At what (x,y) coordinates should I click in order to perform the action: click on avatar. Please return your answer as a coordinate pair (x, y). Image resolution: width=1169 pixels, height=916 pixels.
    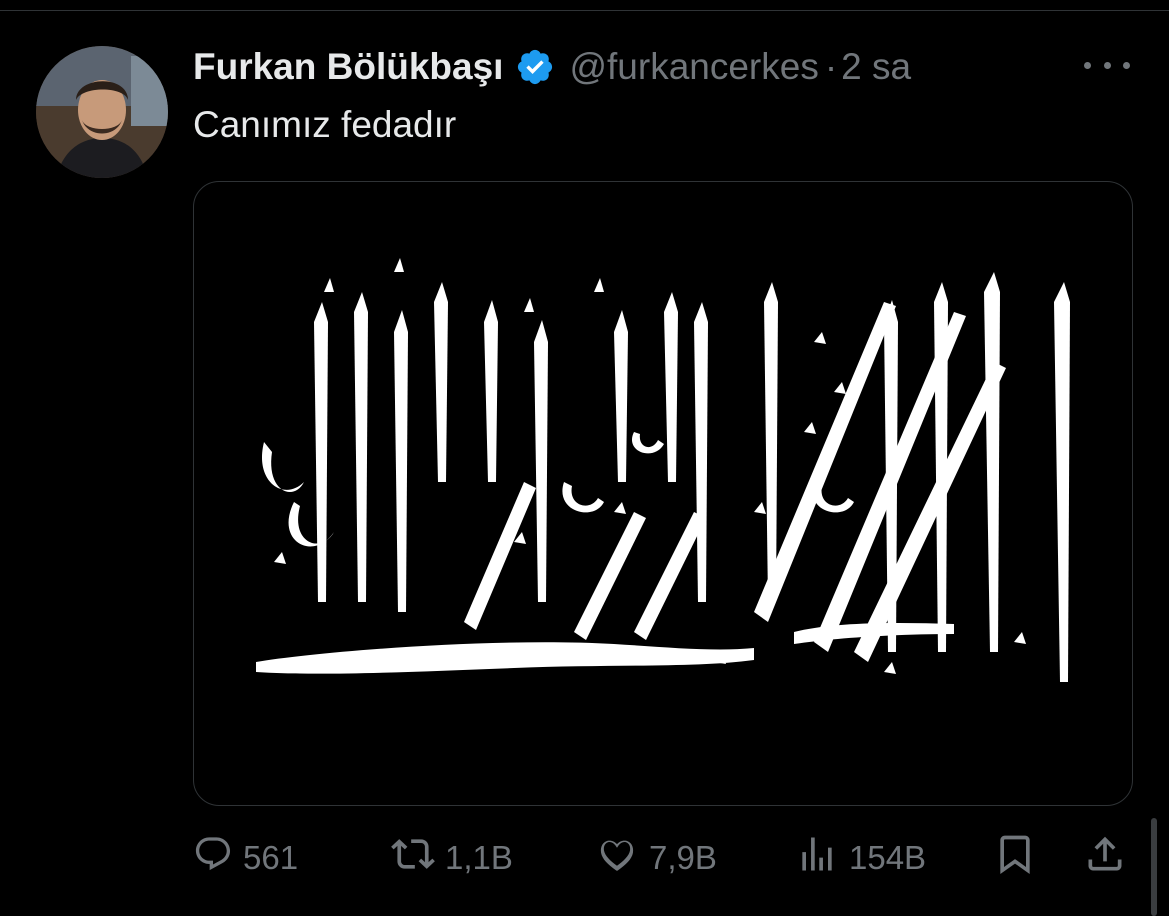
    Looking at the image, I should click on (102, 112).